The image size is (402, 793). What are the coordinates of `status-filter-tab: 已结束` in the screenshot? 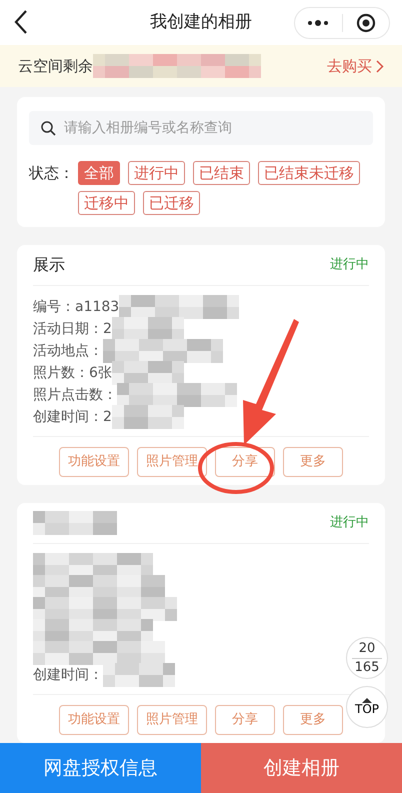 It's located at (221, 173).